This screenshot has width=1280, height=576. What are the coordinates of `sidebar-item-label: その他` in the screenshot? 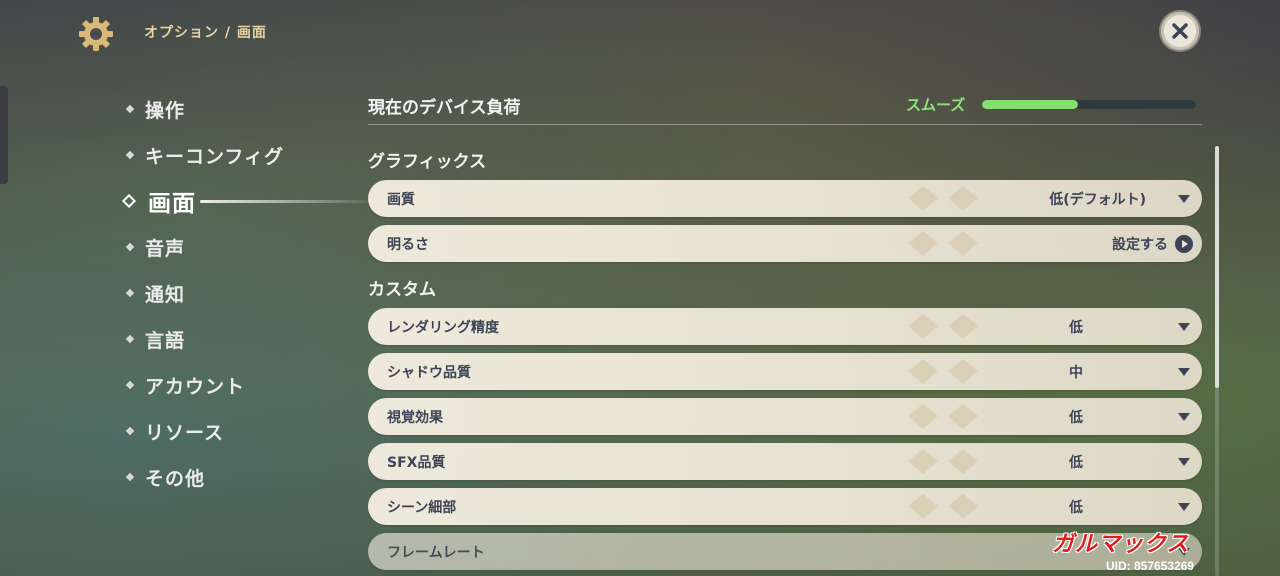 It's located at (175, 478).